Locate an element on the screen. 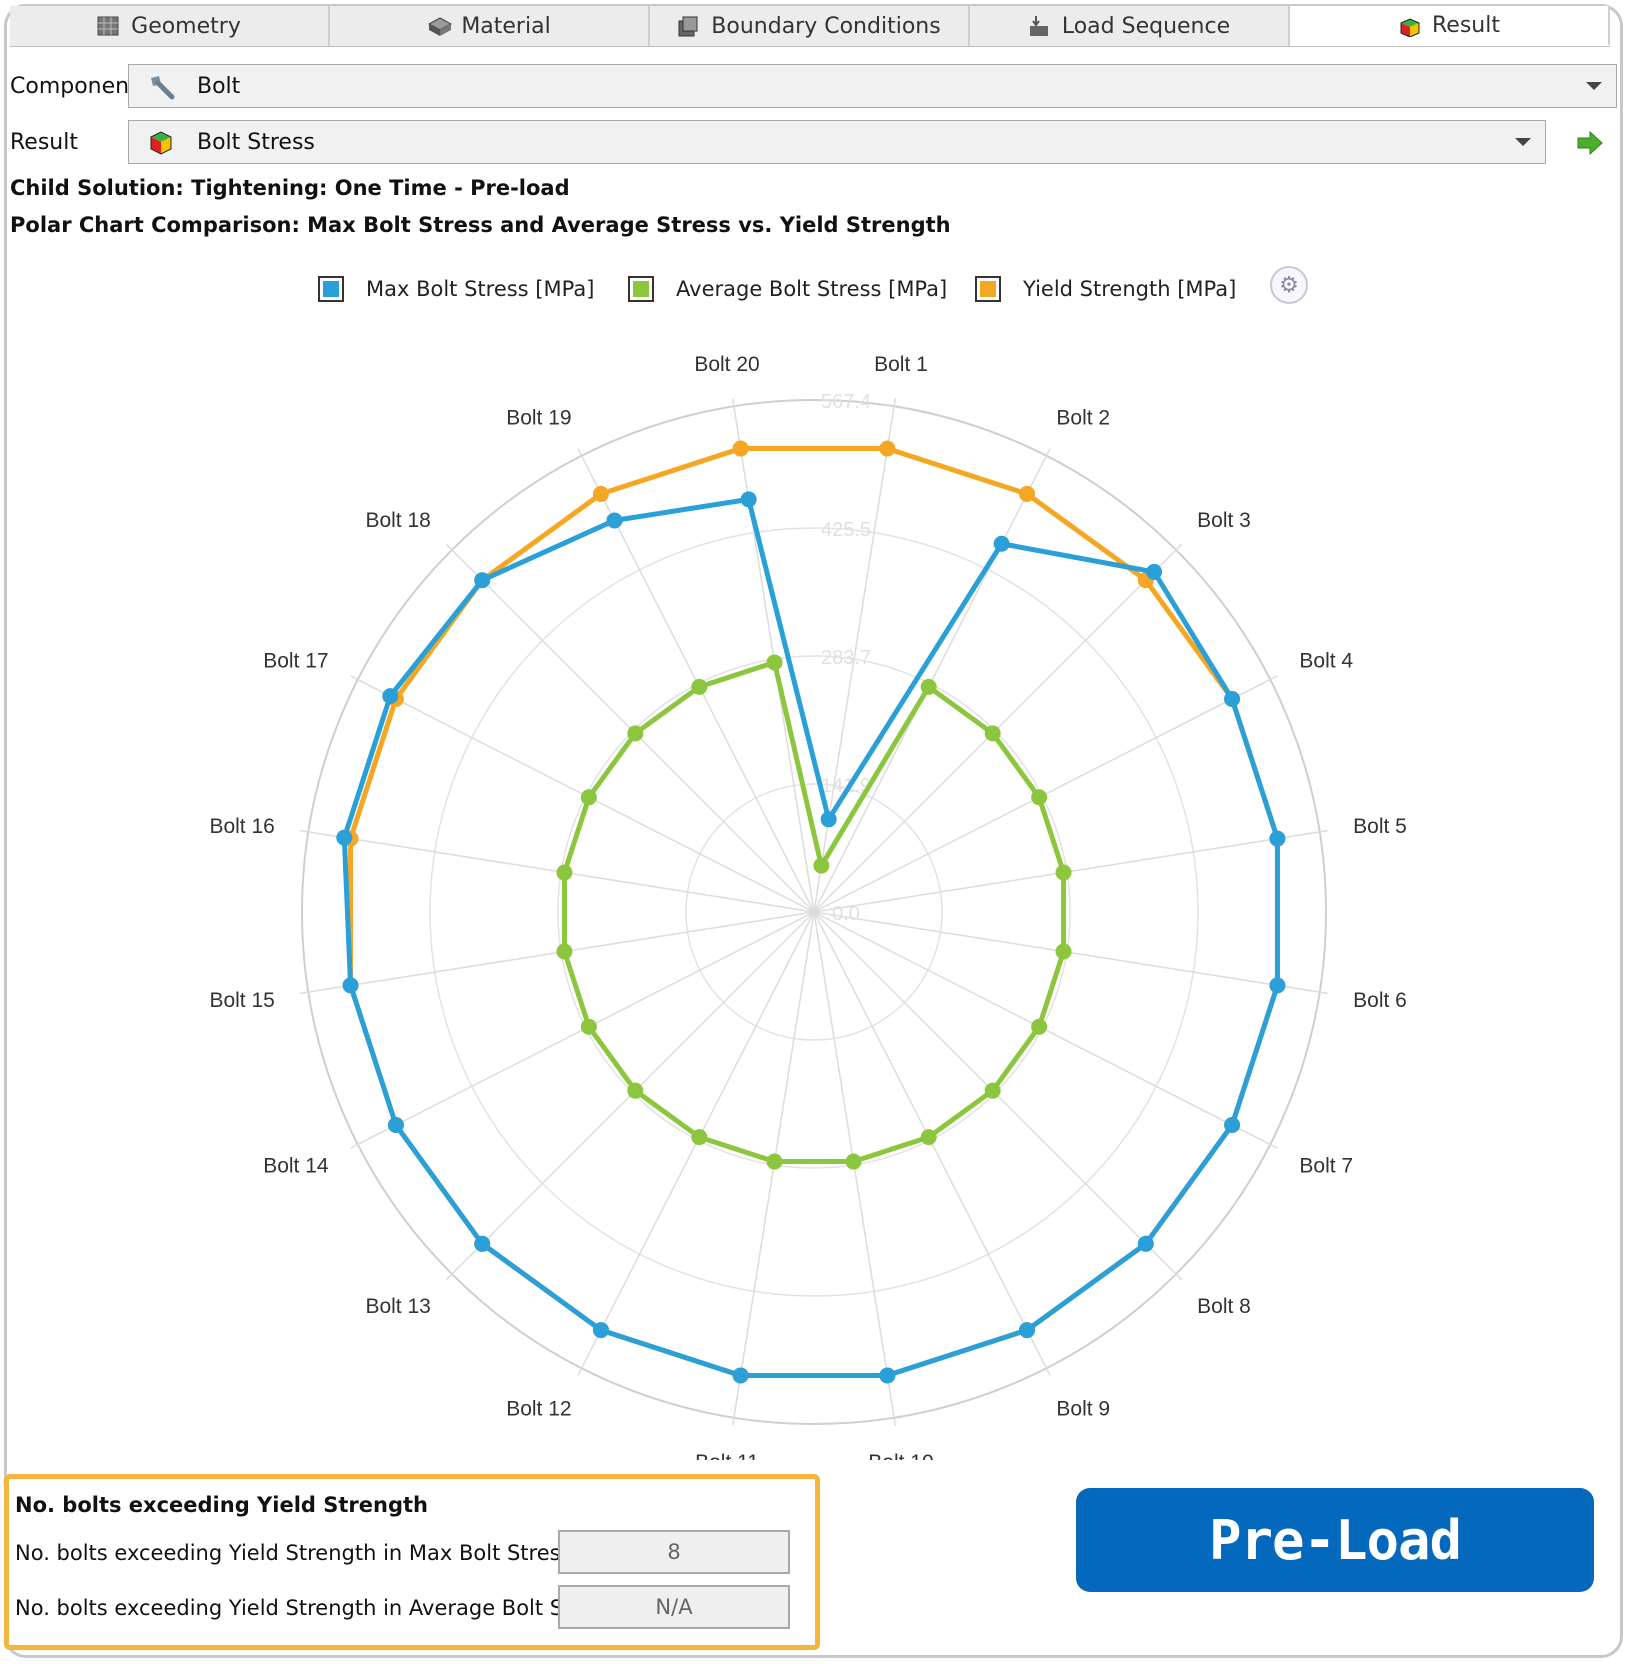 The width and height of the screenshot is (1629, 1664). arrow-right-icon is located at coordinates (1590, 143).